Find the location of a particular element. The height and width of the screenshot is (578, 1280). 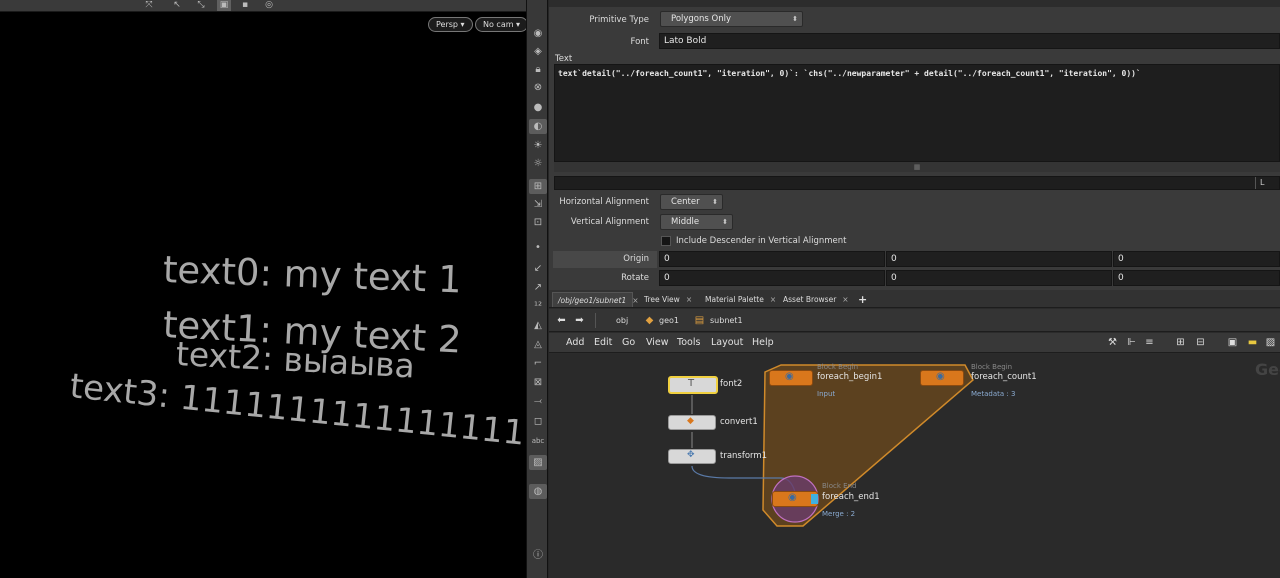

viewport-toolbar: ⤧ ↖ ⤡ ▣ ▪ ◎ is located at coordinates (263, 6).